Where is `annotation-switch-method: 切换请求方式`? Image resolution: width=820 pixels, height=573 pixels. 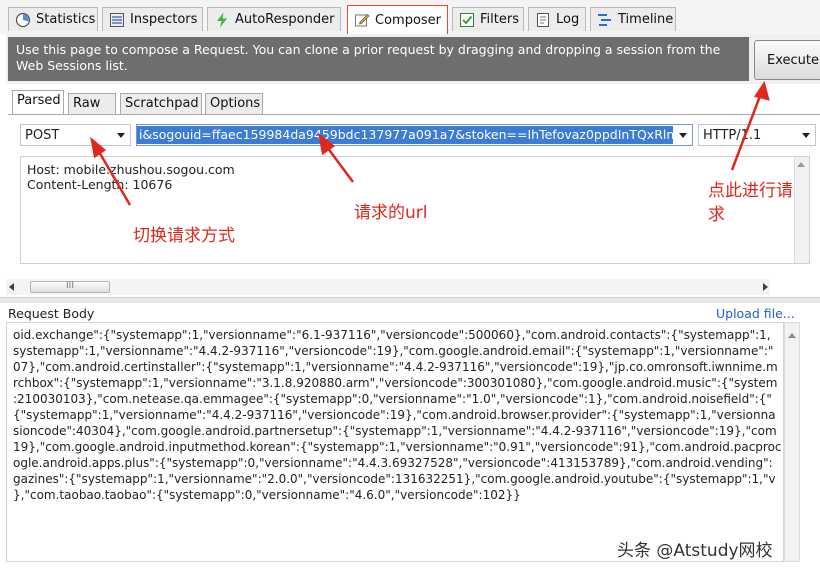 annotation-switch-method: 切换请求方式 is located at coordinates (184, 236).